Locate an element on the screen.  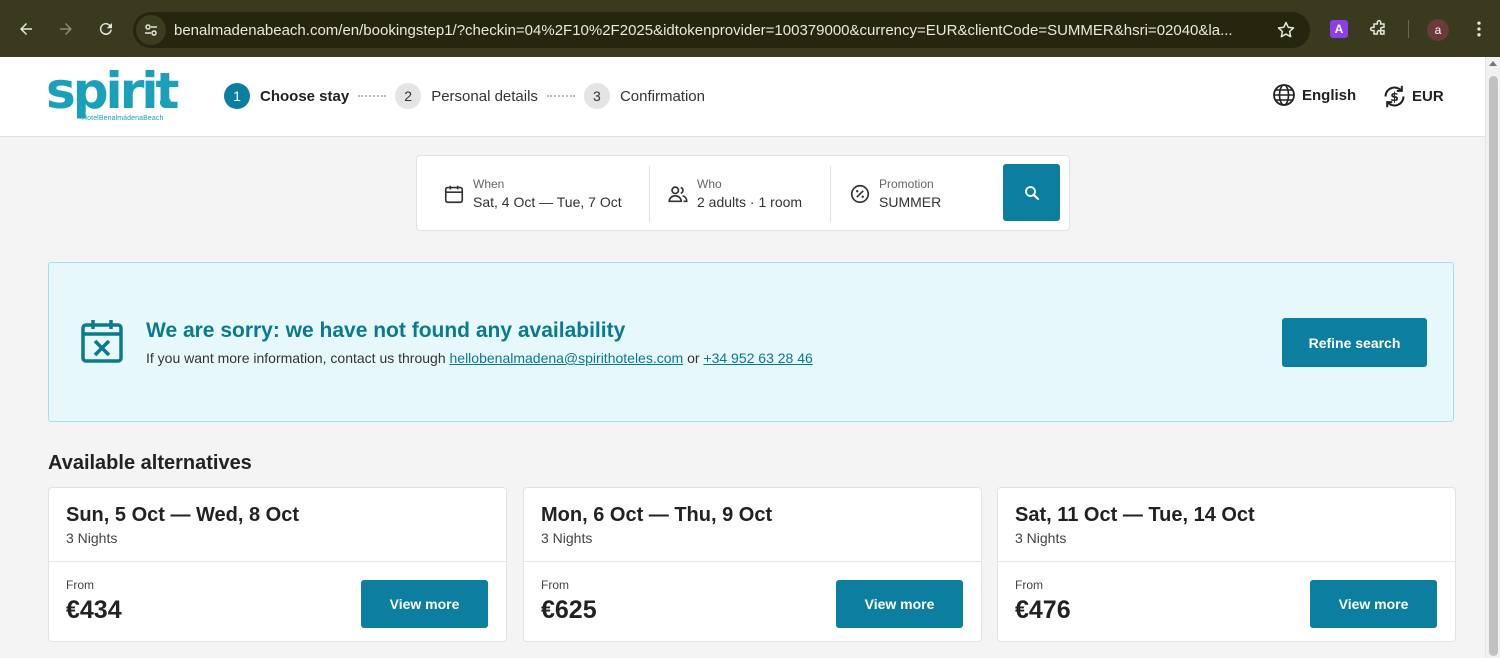
search-button is located at coordinates (1031, 192).